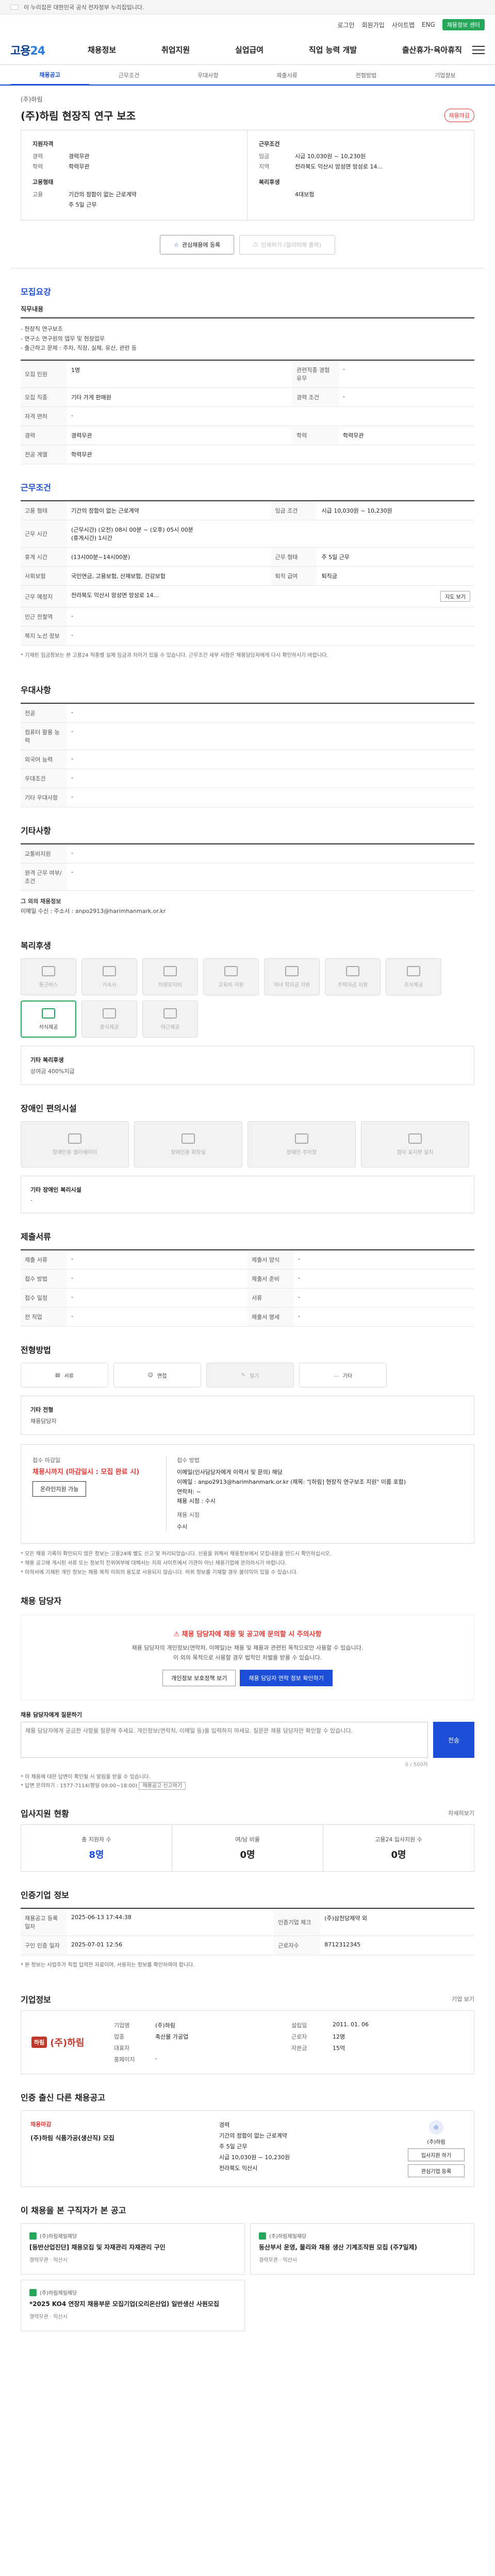  Describe the element at coordinates (179, 374) in the screenshot. I see `table-value: 1명` at that location.